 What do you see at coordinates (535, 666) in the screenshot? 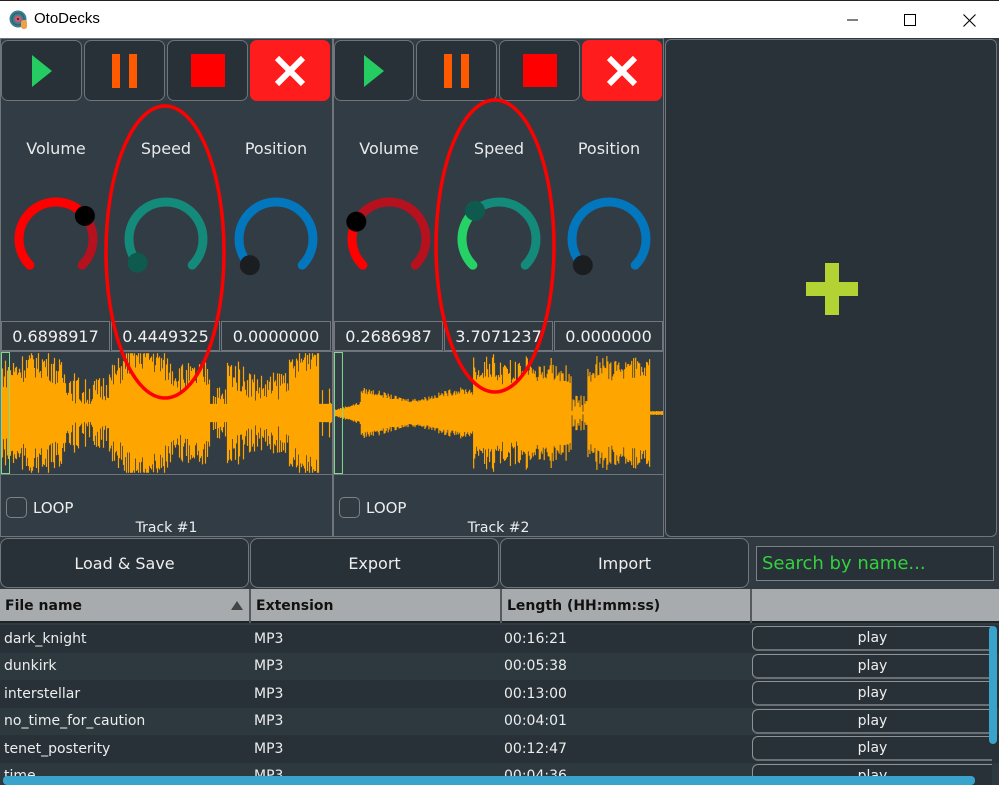
I see `length-cell: 00:05:38` at bounding box center [535, 666].